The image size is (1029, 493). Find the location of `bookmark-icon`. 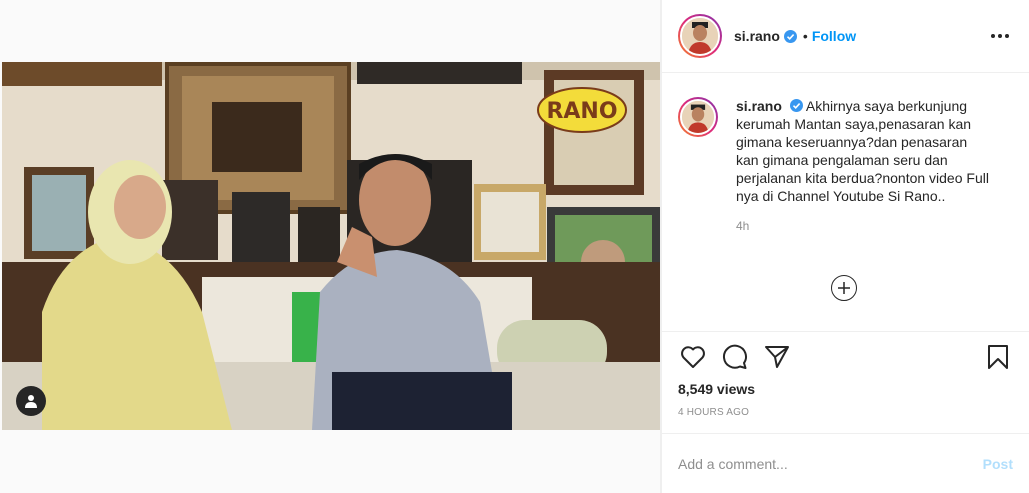

bookmark-icon is located at coordinates (998, 357).